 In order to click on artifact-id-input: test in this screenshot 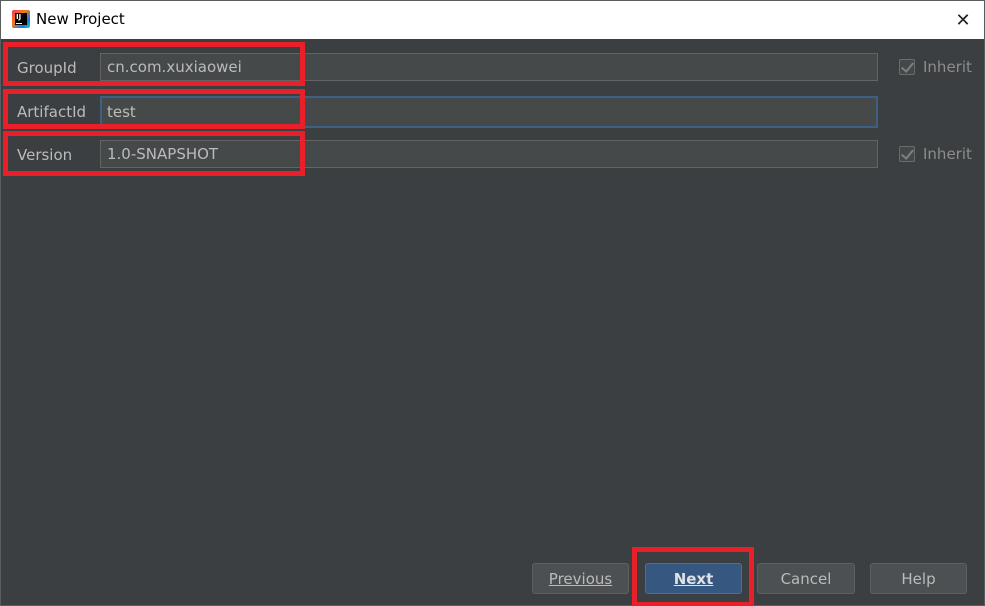, I will do `click(489, 112)`.